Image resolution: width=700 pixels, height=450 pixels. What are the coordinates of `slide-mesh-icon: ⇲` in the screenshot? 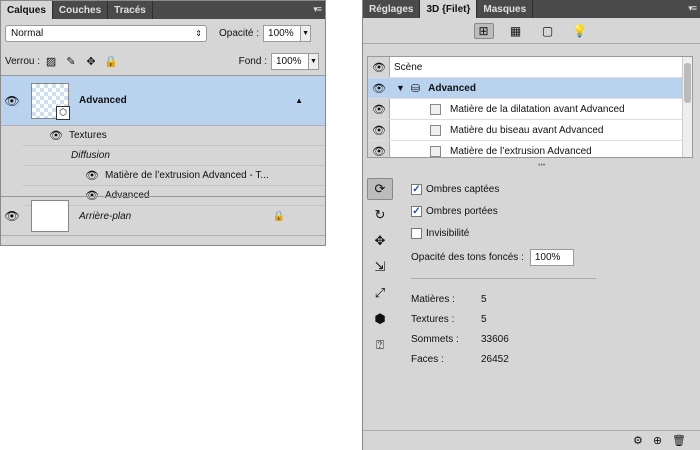 It's located at (380, 267).